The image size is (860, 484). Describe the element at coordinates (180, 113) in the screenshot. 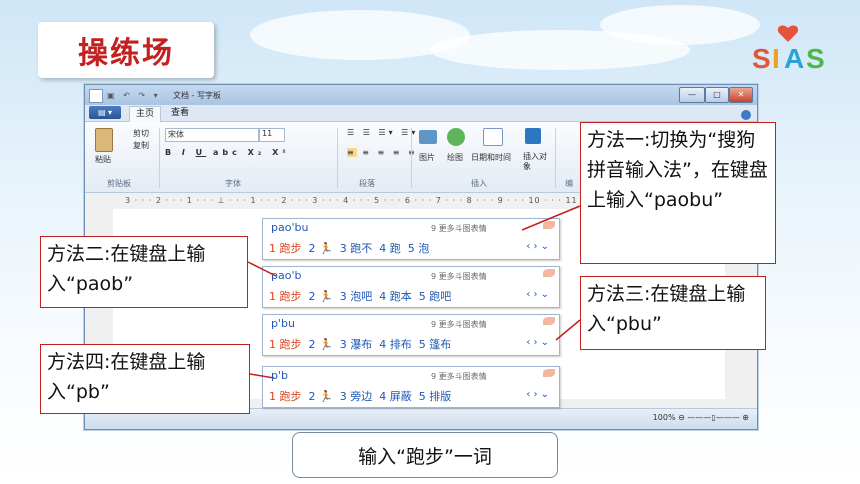

I see `tab-view: 查看` at that location.